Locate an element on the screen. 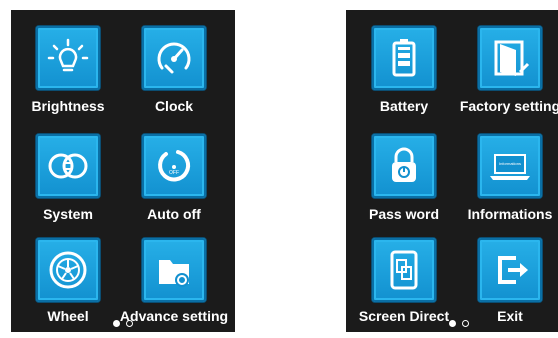 Image resolution: width=558 pixels, height=338 pixels. svg-text: OFF is located at coordinates (174, 173).